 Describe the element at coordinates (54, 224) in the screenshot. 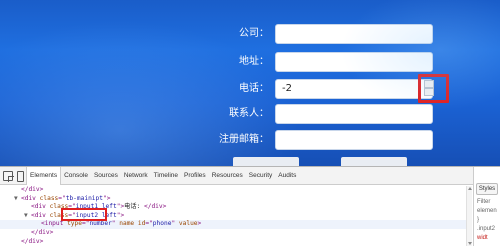

I see `dom-token: <input` at that location.